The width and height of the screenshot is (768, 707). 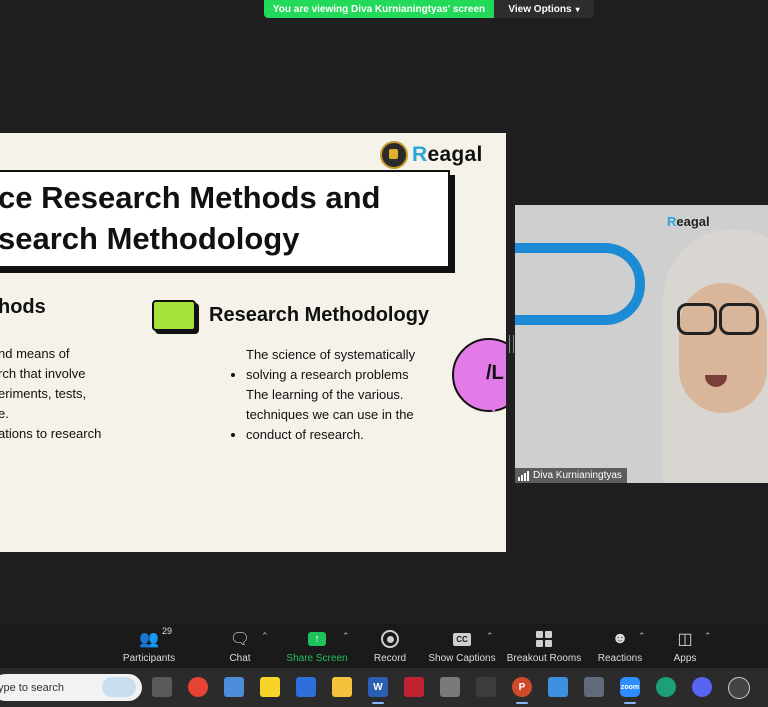 What do you see at coordinates (319, 315) in the screenshot?
I see `right-heading: Research Methodology` at bounding box center [319, 315].